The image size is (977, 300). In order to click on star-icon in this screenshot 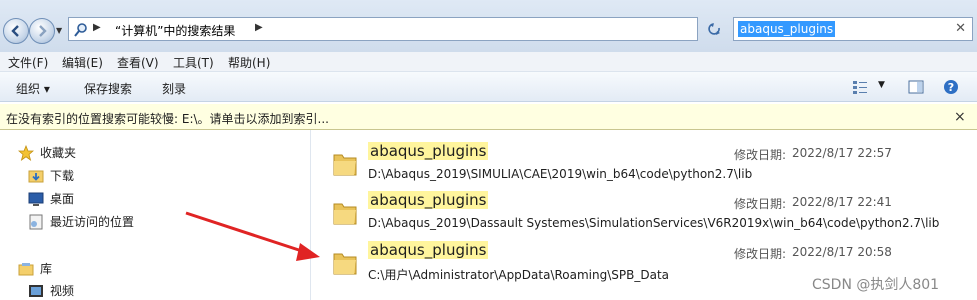, I will do `click(26, 152)`.